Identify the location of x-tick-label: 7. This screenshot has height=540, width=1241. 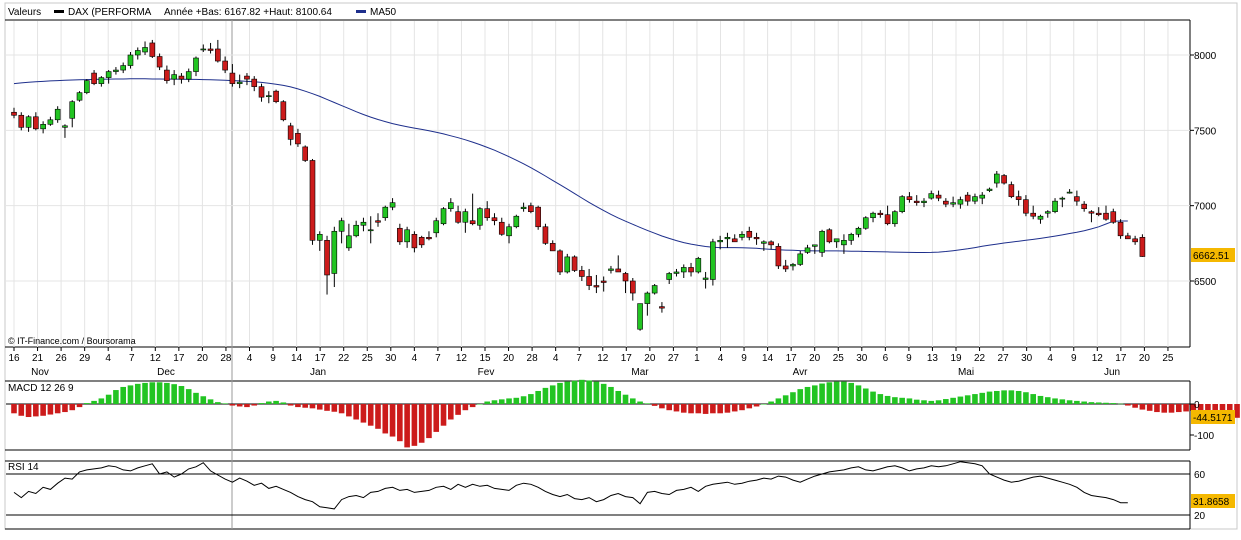
(132, 358).